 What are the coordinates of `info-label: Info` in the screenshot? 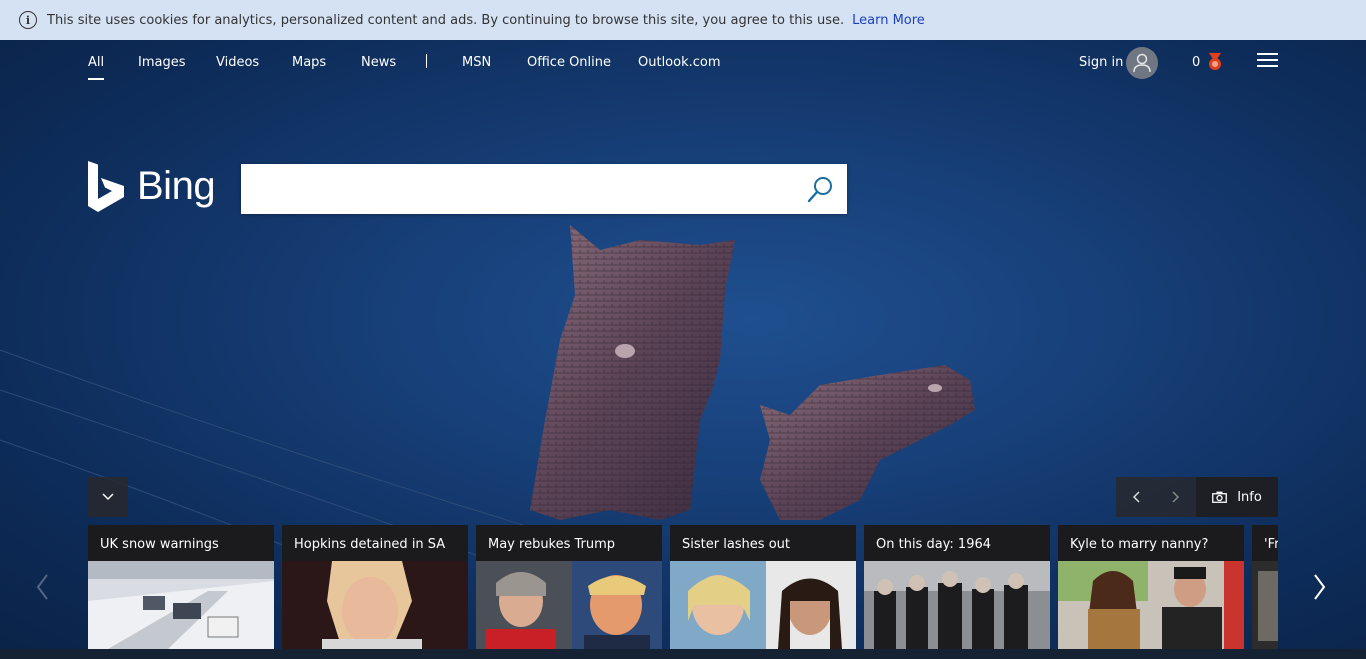 It's located at (1249, 497).